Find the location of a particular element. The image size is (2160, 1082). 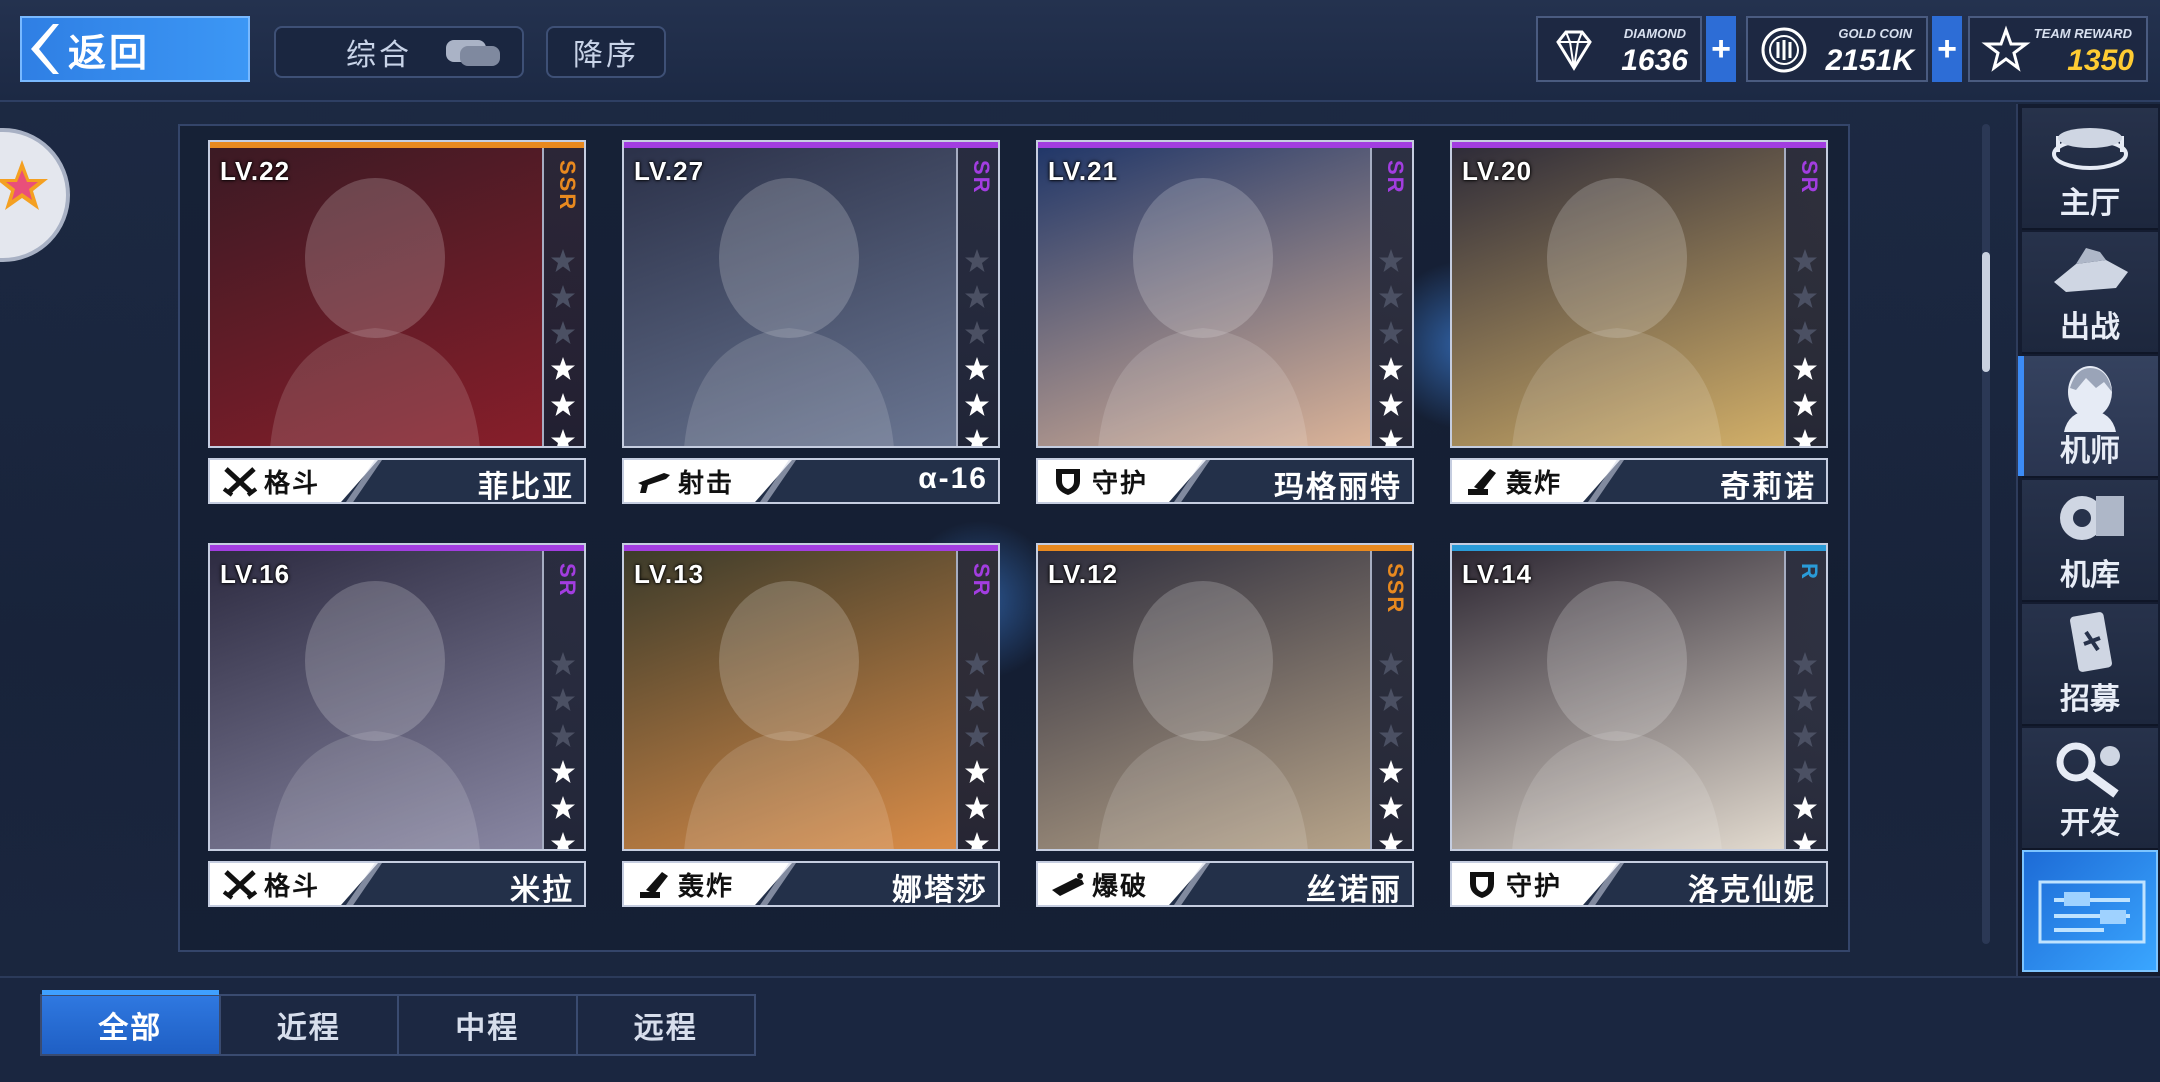

pilot-portrait: LV.16 SR is located at coordinates (397, 697).